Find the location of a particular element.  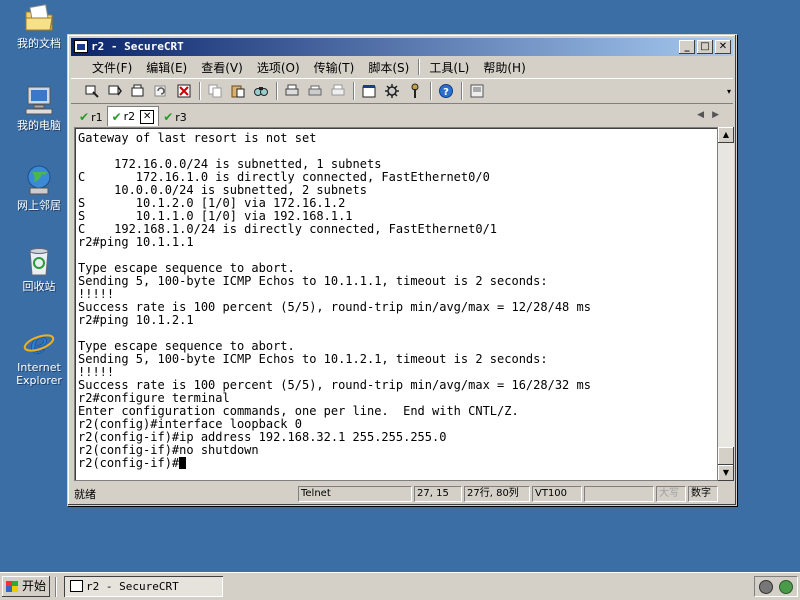

paste-icon is located at coordinates (238, 91).